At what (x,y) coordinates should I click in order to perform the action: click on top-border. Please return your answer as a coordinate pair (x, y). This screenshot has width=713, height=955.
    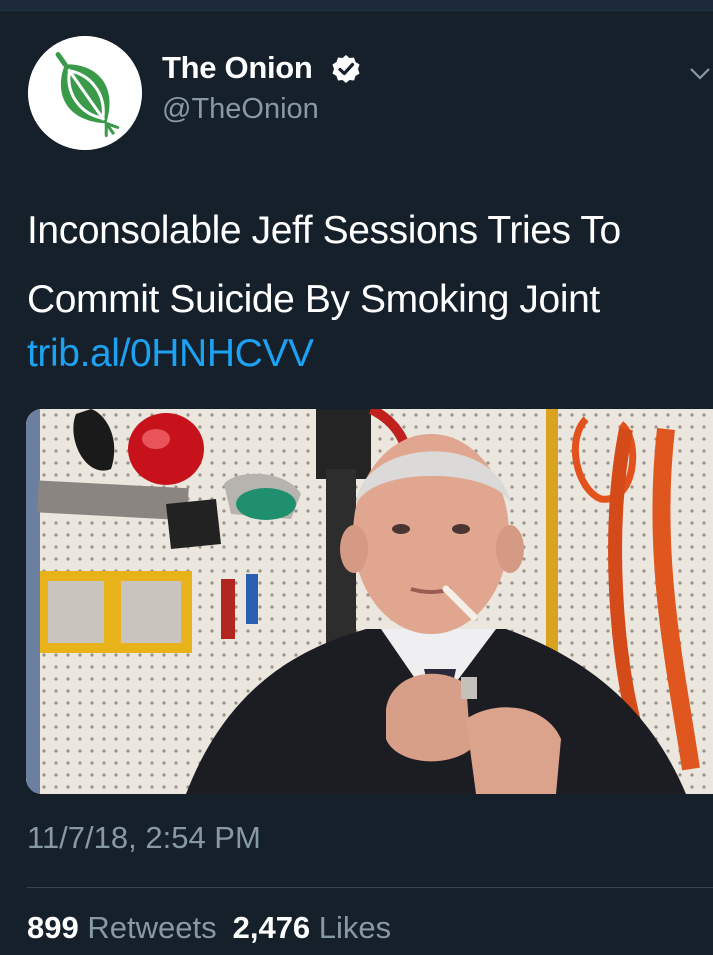
    Looking at the image, I should click on (356, 5).